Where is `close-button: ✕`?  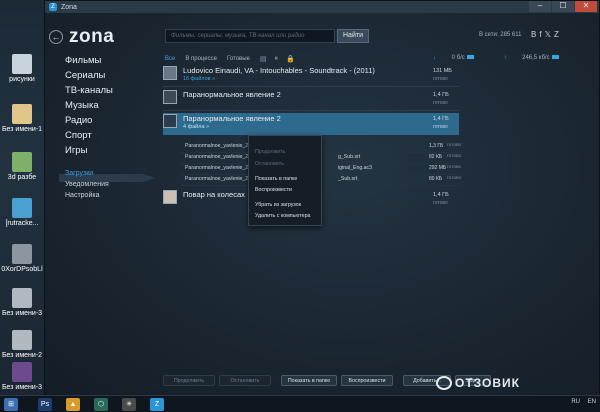
close-button: ✕ is located at coordinates (586, 6).